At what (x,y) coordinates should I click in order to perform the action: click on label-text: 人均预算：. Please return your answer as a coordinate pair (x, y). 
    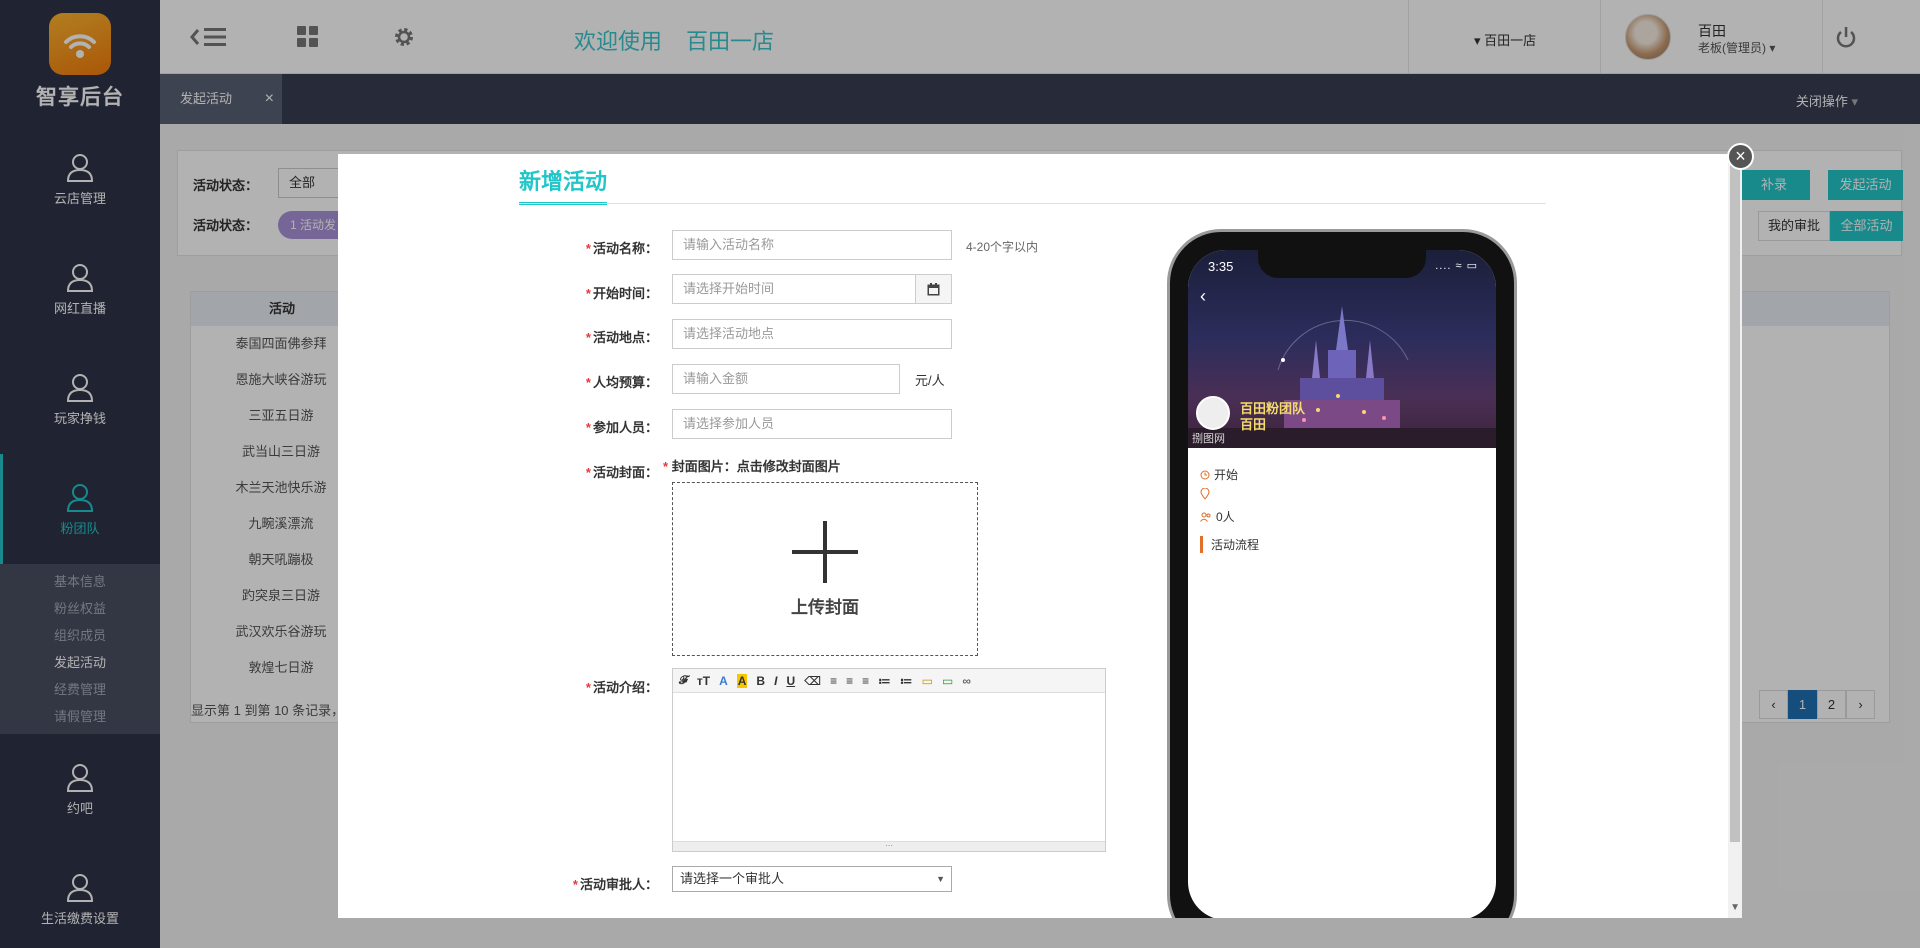
    Looking at the image, I should click on (625, 382).